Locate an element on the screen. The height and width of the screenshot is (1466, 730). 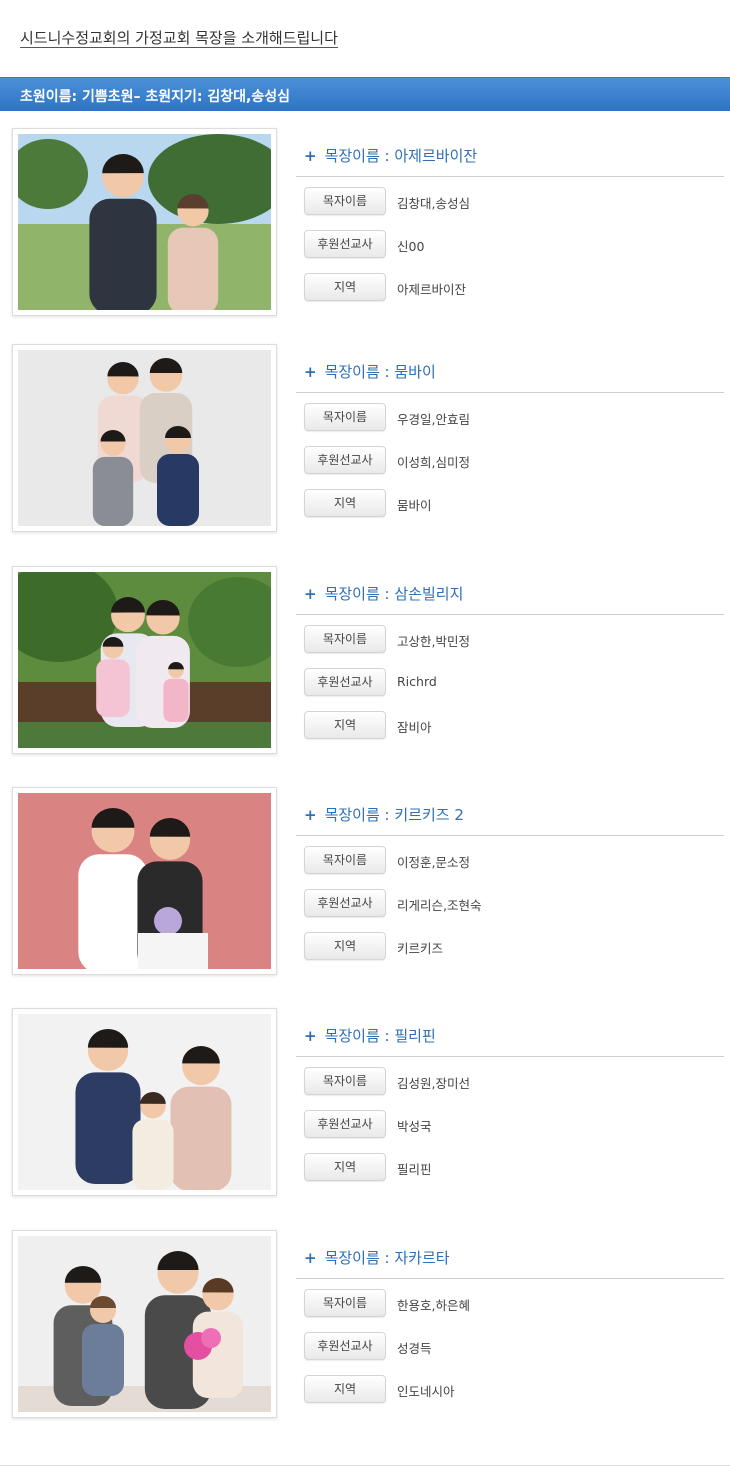
region-value: 필리핀 is located at coordinates (414, 1169).